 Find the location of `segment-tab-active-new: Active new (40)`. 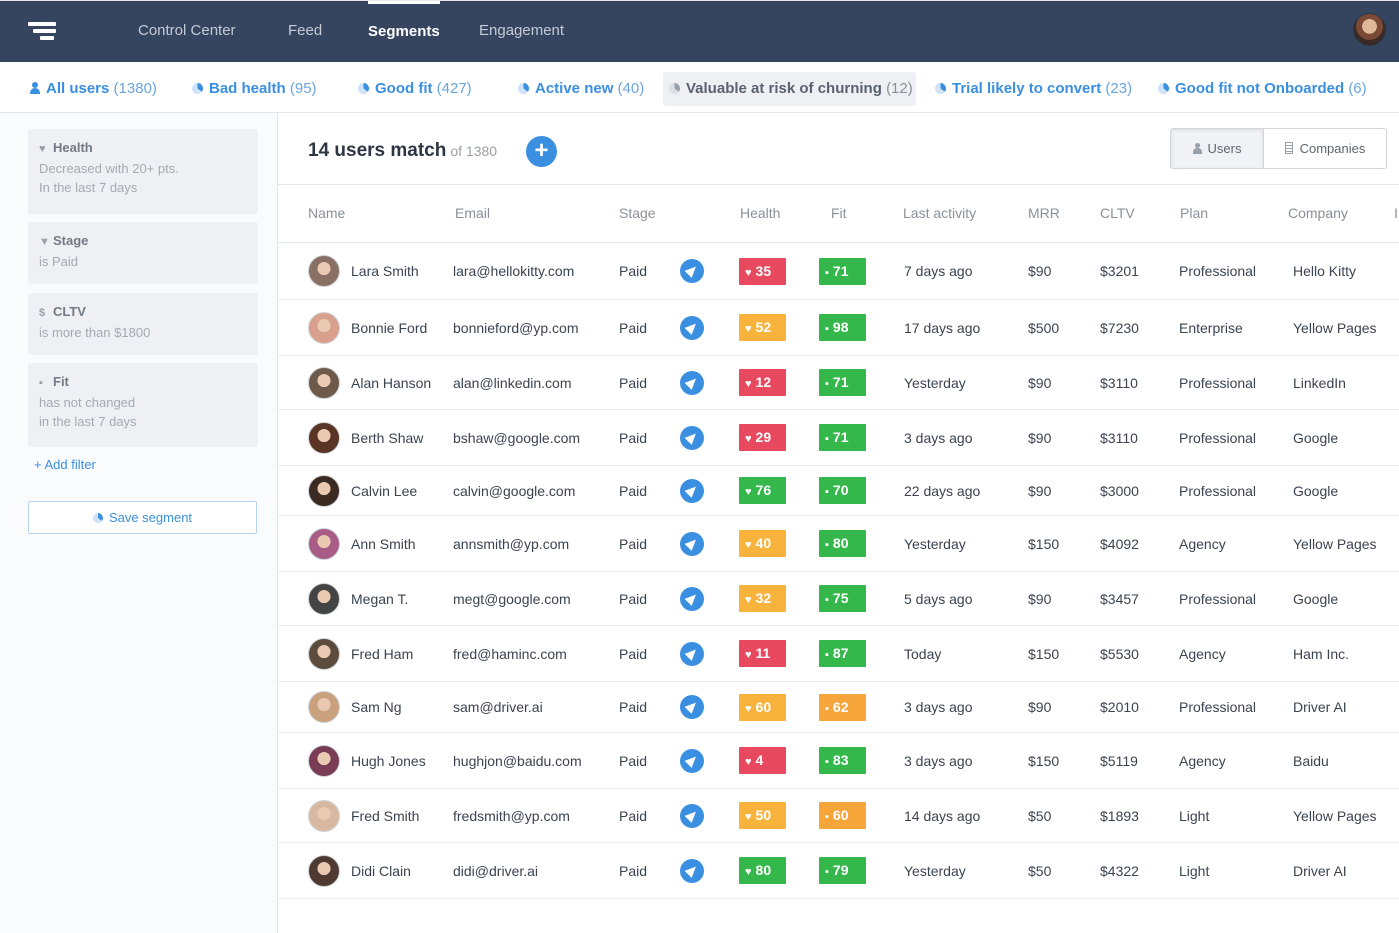

segment-tab-active-new: Active new (40) is located at coordinates (581, 89).